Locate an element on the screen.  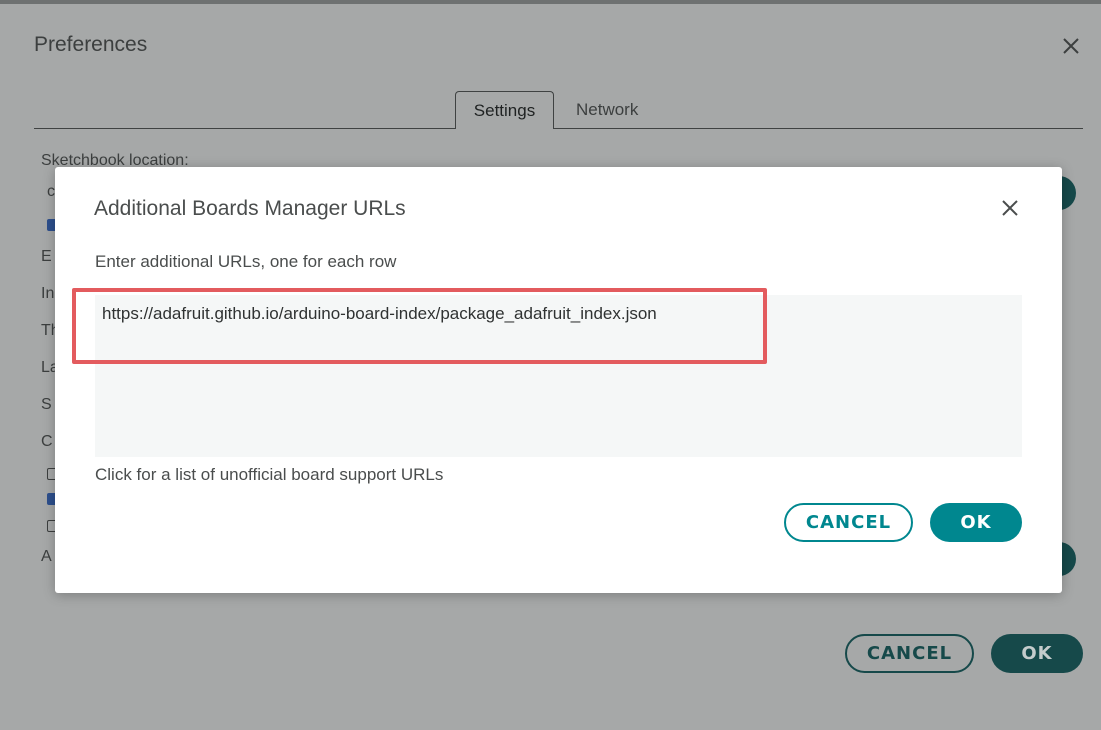
interface-scale-label: In is located at coordinates (48, 293).